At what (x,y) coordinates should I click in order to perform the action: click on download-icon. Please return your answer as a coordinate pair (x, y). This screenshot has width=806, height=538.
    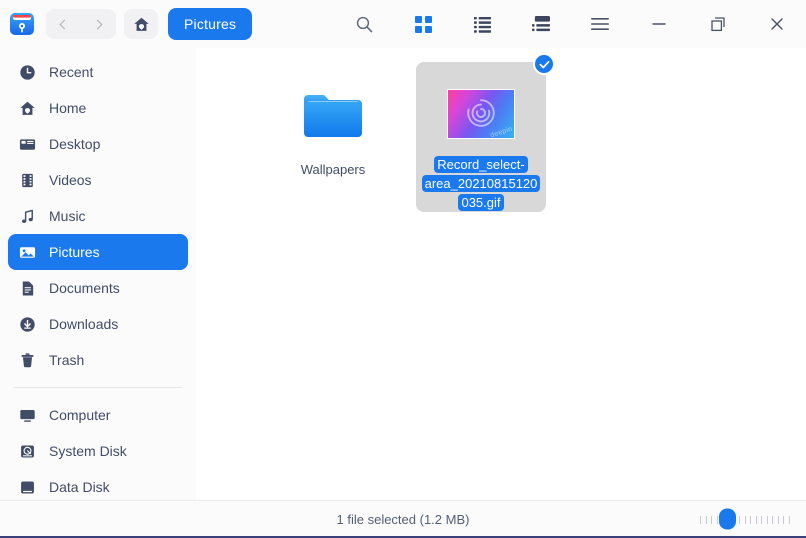
    Looking at the image, I should click on (27, 324).